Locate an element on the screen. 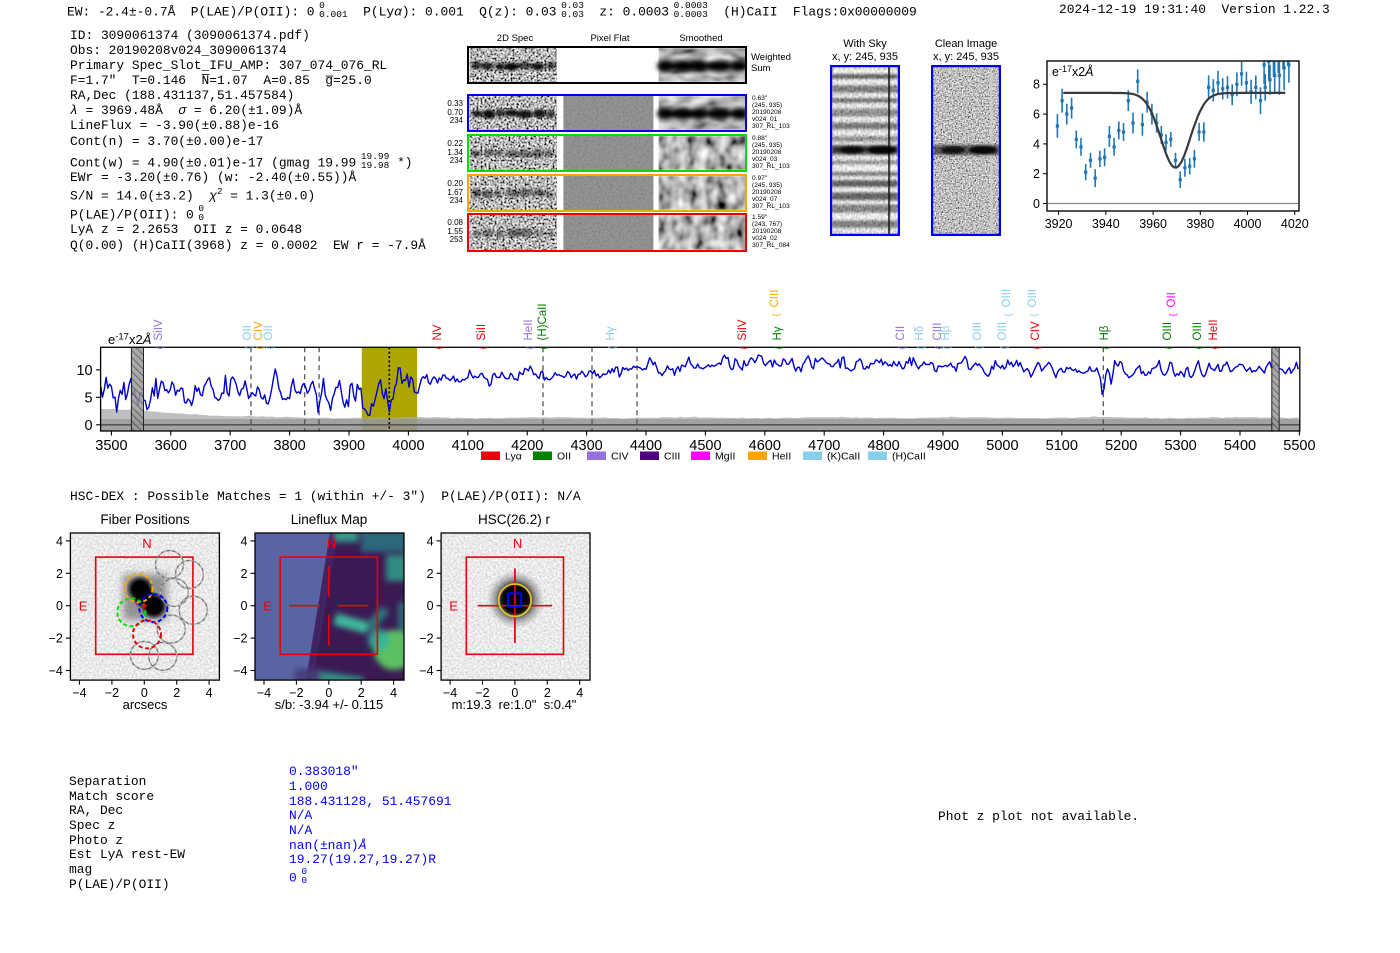  svg-text: 5100 is located at coordinates (1062, 446).